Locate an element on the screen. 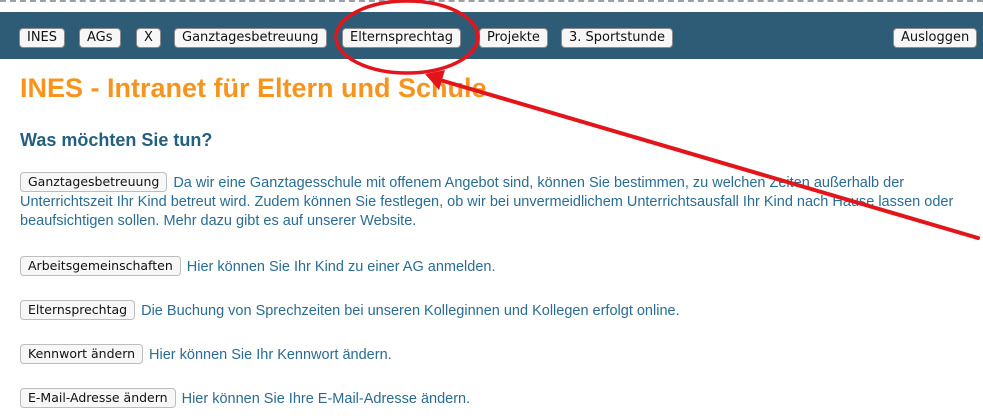 The image size is (983, 416). elternsprechtag-button: Elternsprechtag is located at coordinates (78, 310).